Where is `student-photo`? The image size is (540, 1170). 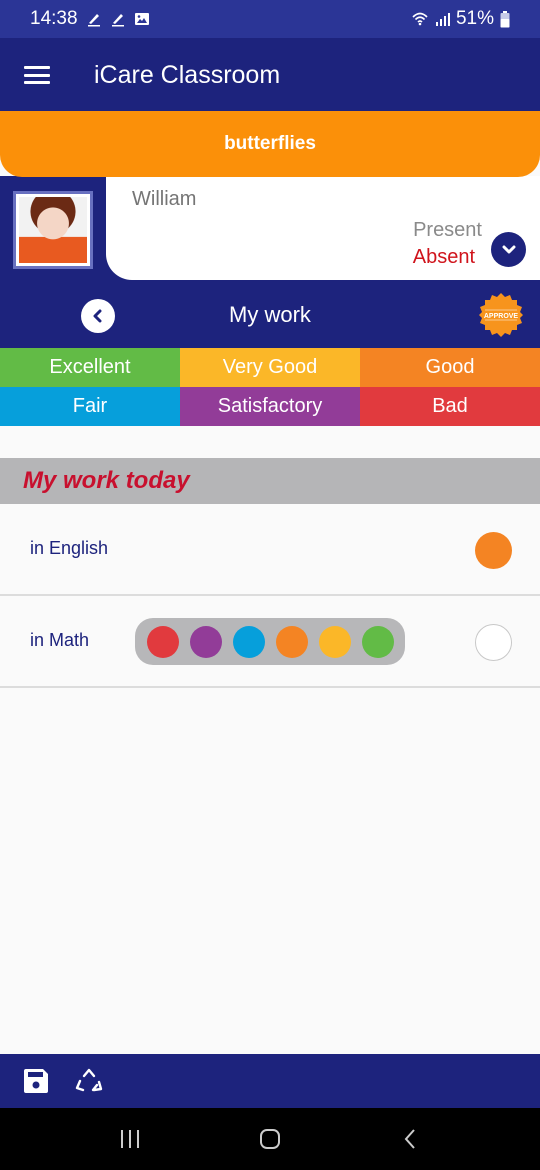
student-photo is located at coordinates (53, 230).